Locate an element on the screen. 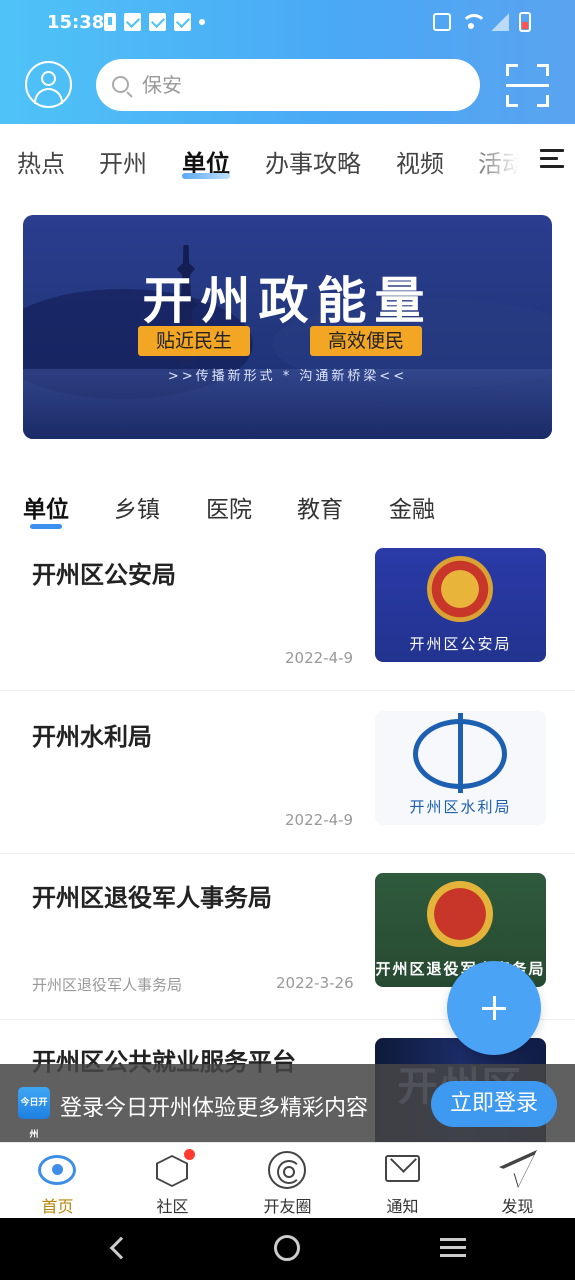 The width and height of the screenshot is (575, 1280). list-item: 开州区公安局 2022-4-9 开州区公安局 is located at coordinates (287, 615).